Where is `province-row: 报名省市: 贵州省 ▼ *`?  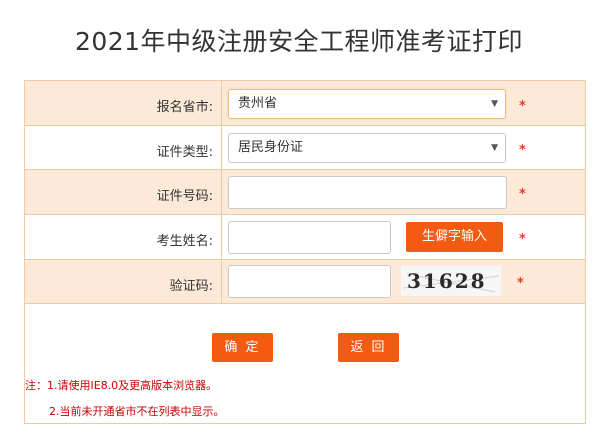
province-row: 报名省市: 贵州省 ▼ * is located at coordinates (305, 103).